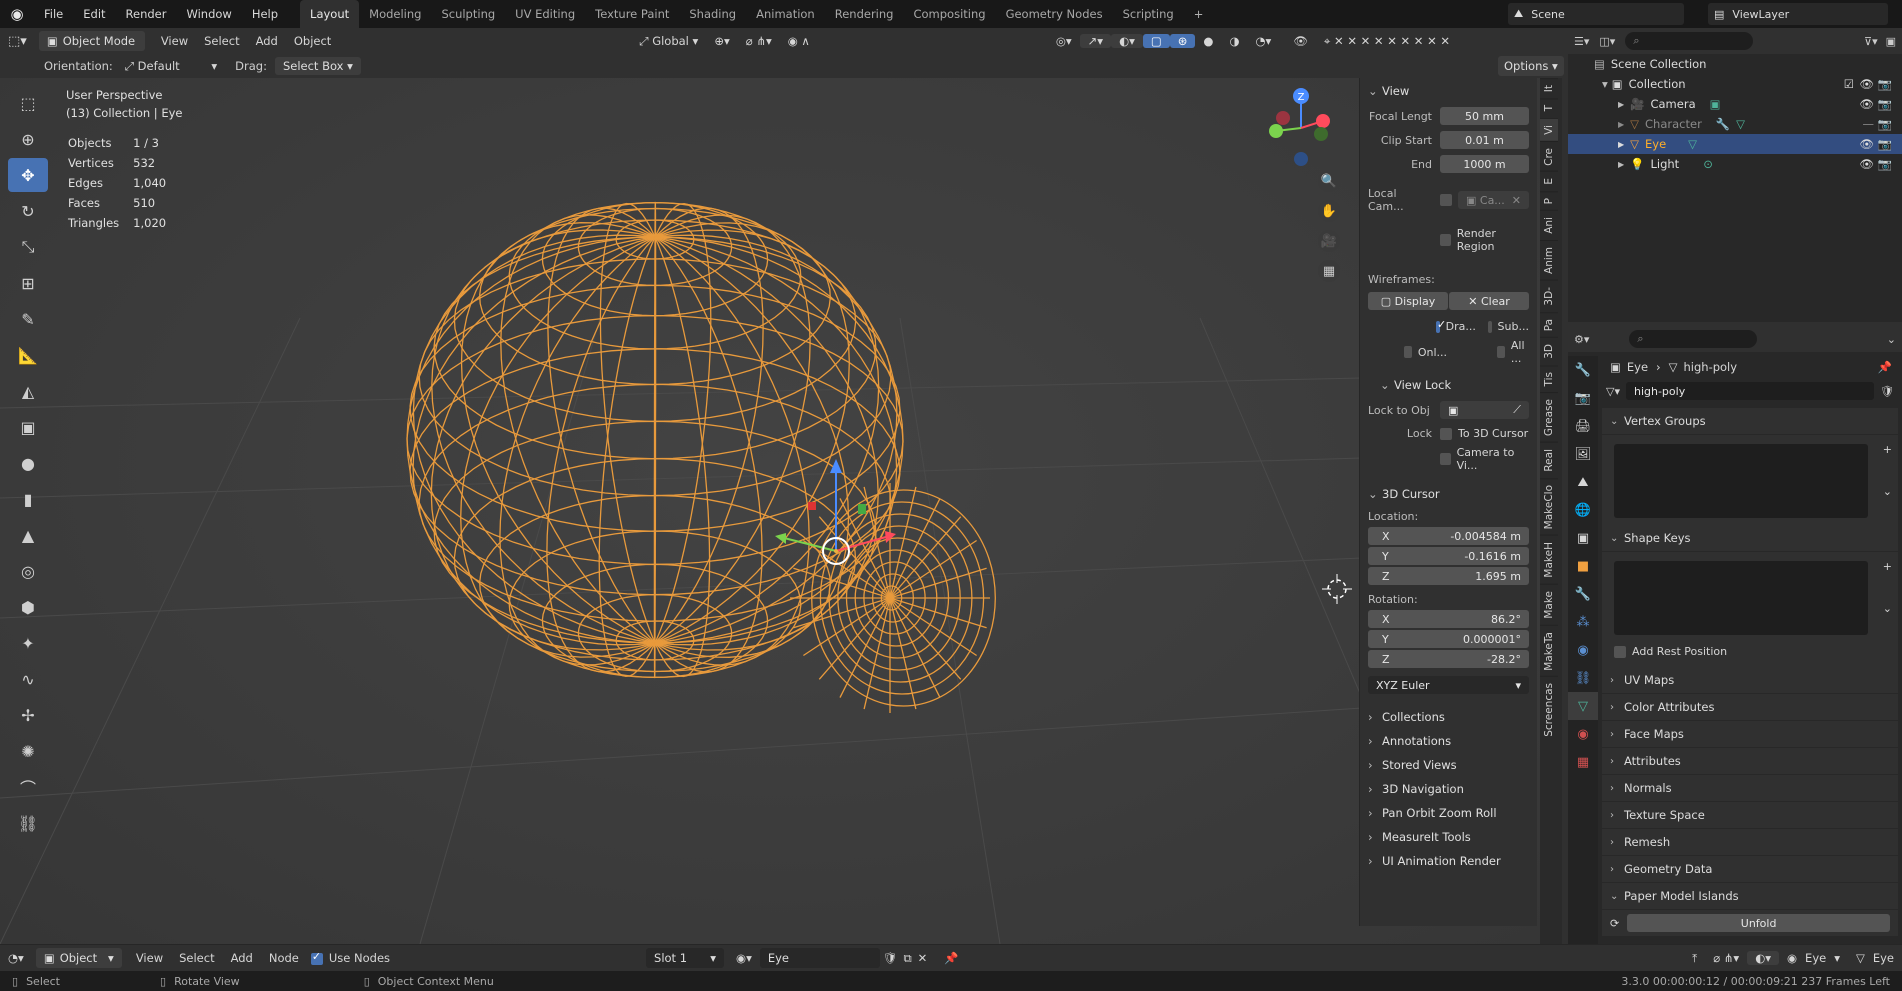 Image resolution: width=1902 pixels, height=991 pixels. What do you see at coordinates (1148, 14) in the screenshot?
I see `tab-scripting: Scripting` at bounding box center [1148, 14].